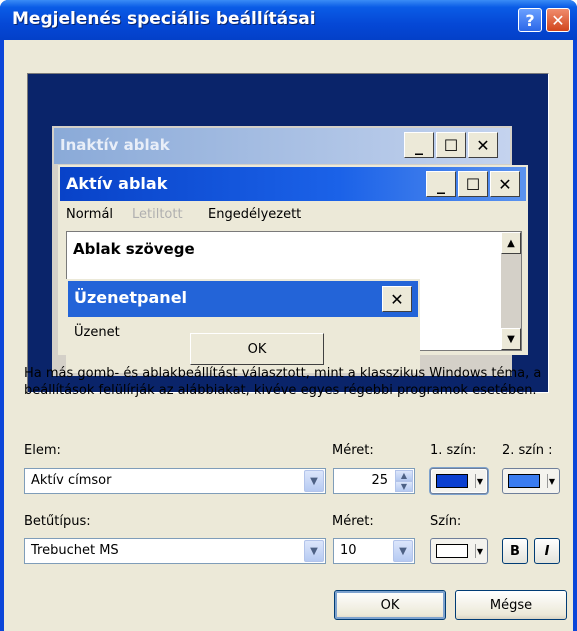 This screenshot has height=631, width=577. I want to click on element-label: Elem:, so click(42, 450).